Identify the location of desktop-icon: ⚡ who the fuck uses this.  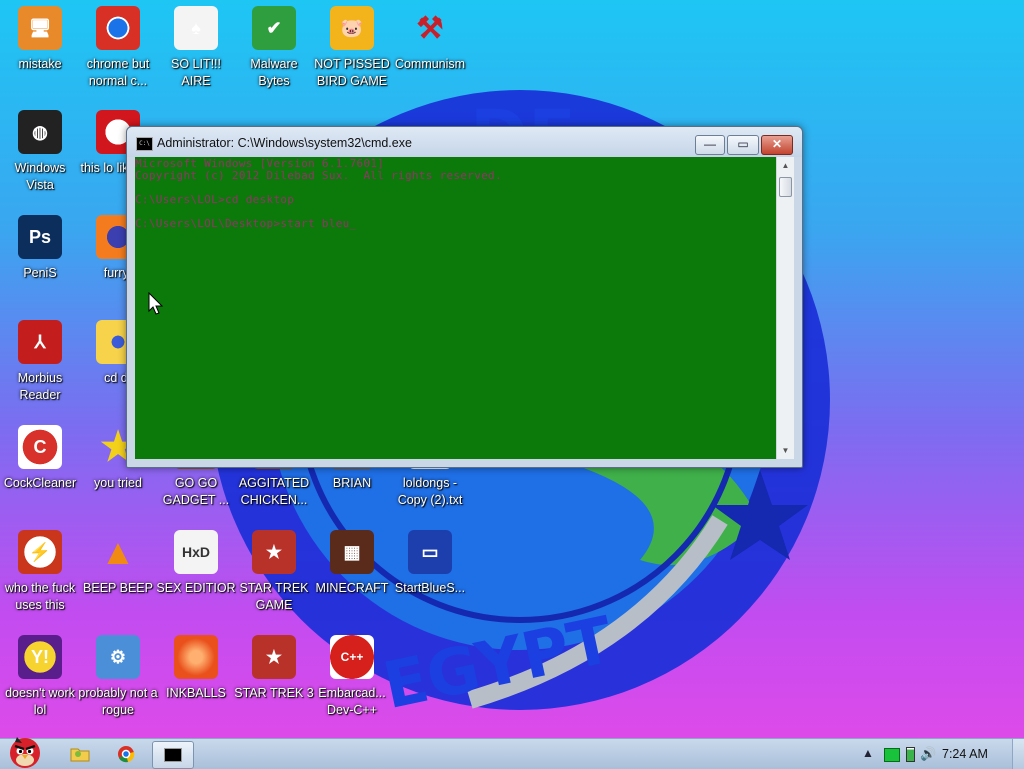
(40, 572).